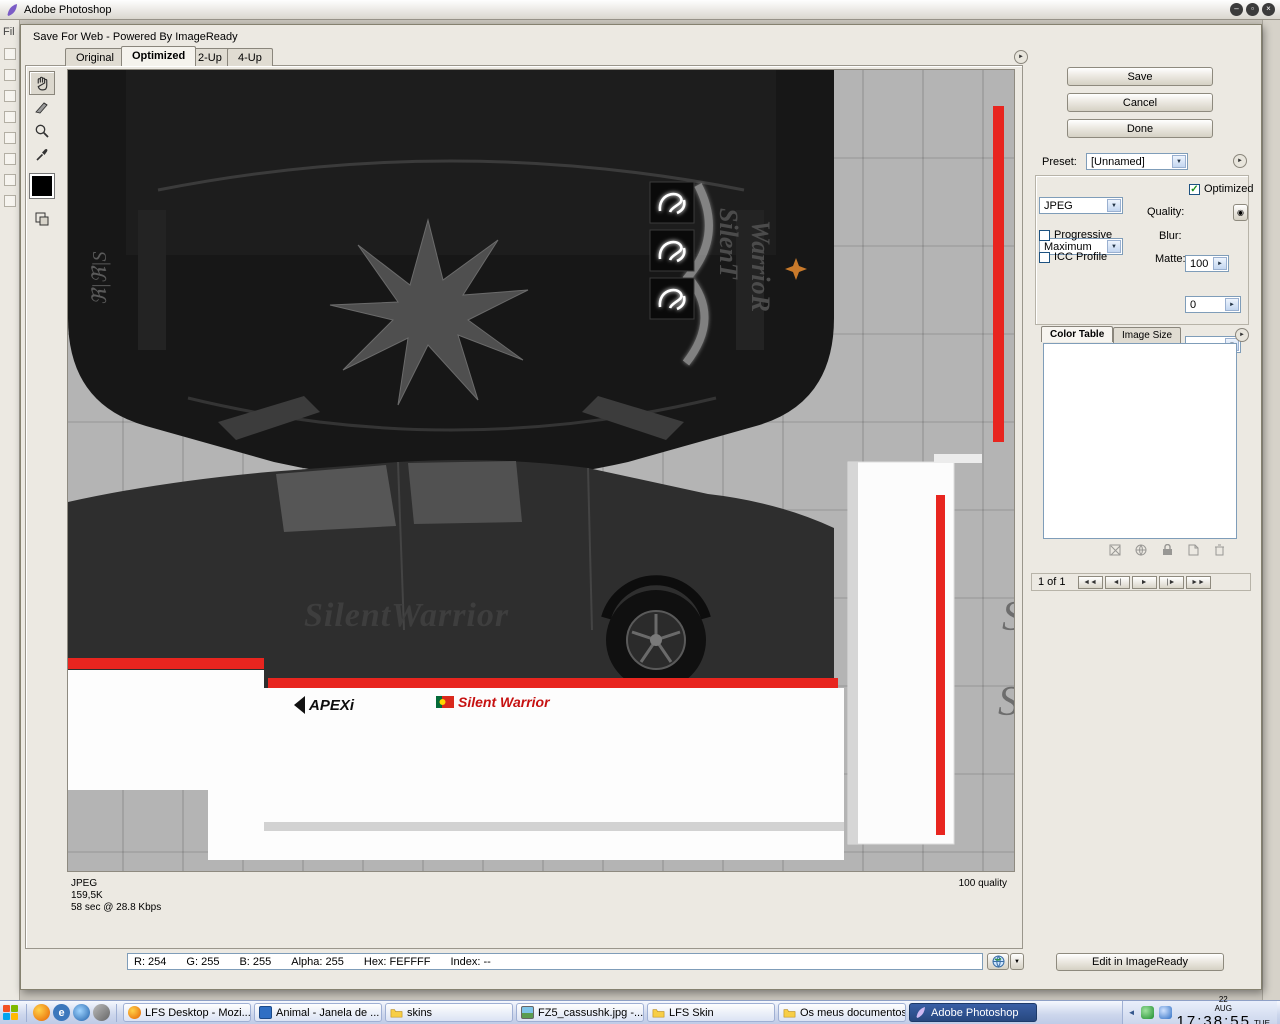  I want to click on icc-profile-checkbox, so click(1044, 257).